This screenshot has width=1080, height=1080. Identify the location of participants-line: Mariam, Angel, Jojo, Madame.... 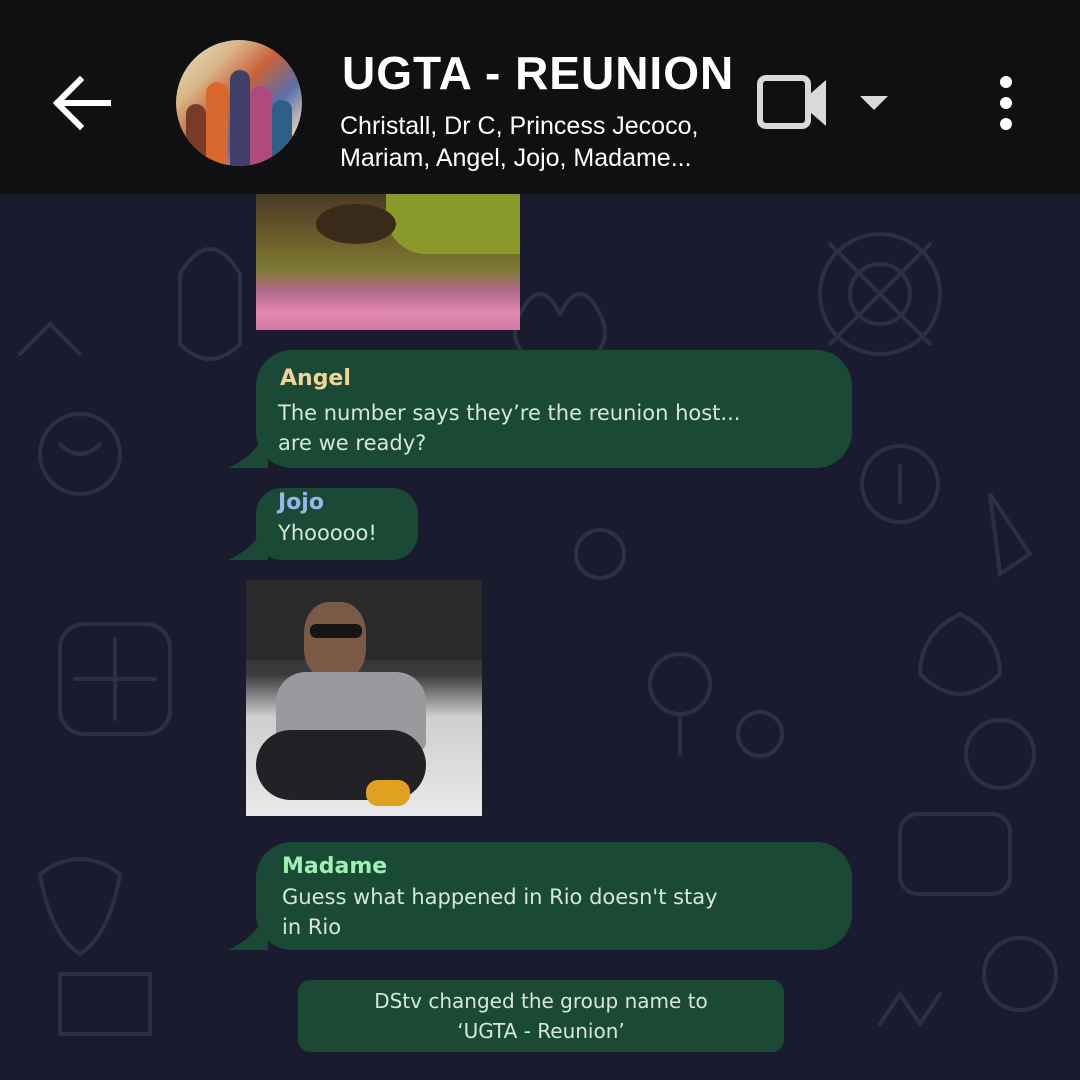
(516, 158).